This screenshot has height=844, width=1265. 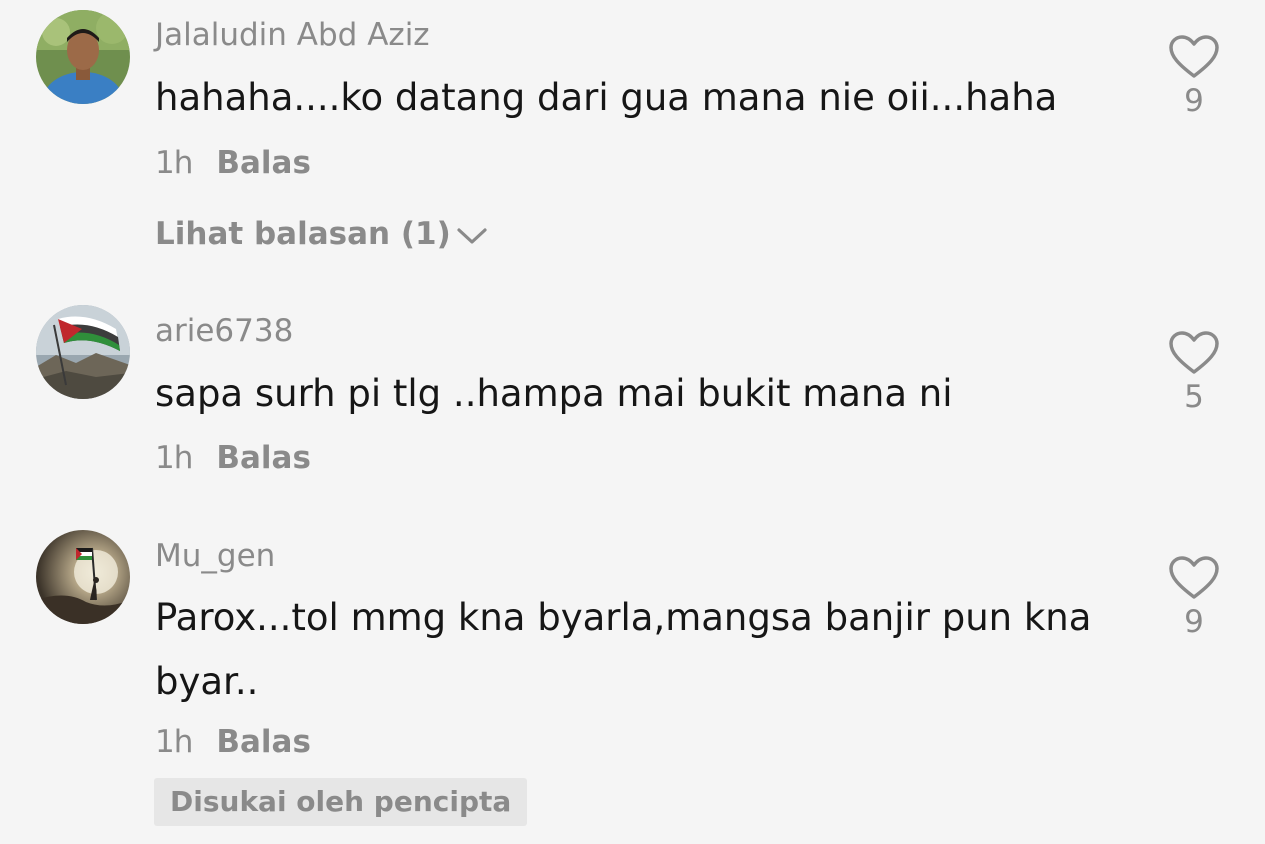 I want to click on comment-username: Mu_gen, so click(x=215, y=556).